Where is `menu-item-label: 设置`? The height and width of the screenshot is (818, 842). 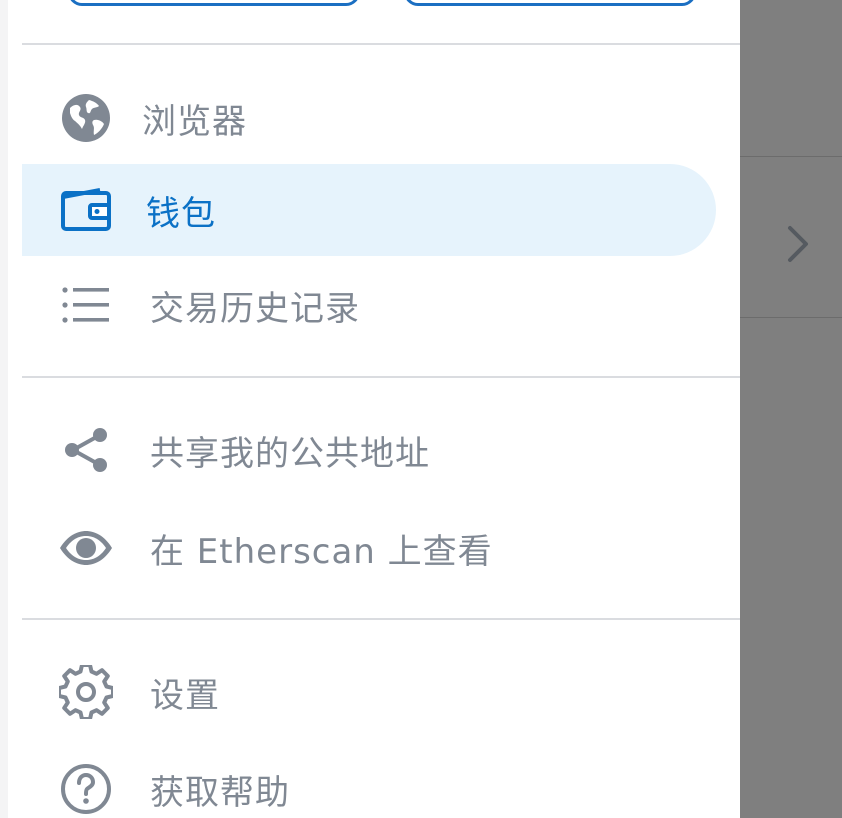 menu-item-label: 设置 is located at coordinates (185, 695).